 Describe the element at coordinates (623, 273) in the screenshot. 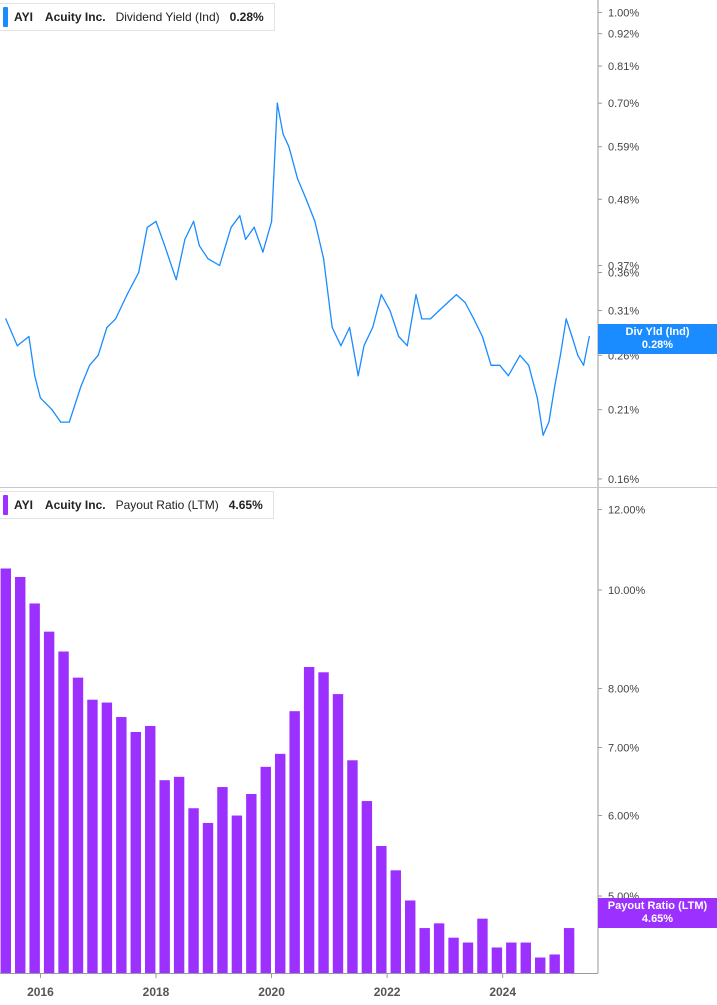

I see `y-tick-label: 0.36%` at that location.